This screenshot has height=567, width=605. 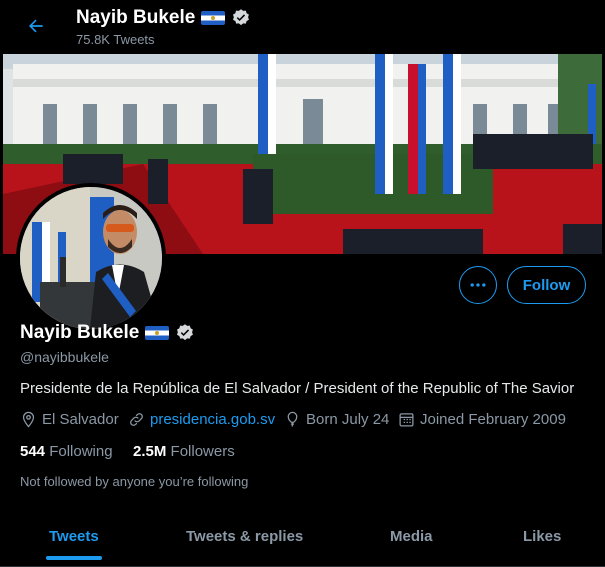 I want to click on joined-text: Joined February 2009, so click(x=493, y=419).